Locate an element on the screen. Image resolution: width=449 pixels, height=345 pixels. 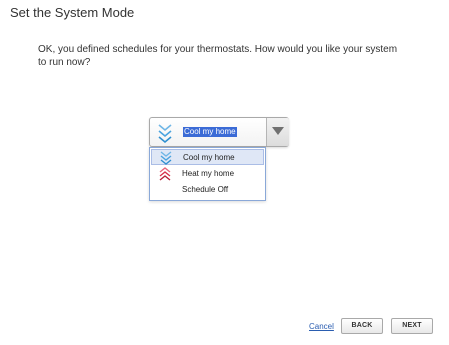
option-cool-my-home: Cool my home is located at coordinates (207, 157).